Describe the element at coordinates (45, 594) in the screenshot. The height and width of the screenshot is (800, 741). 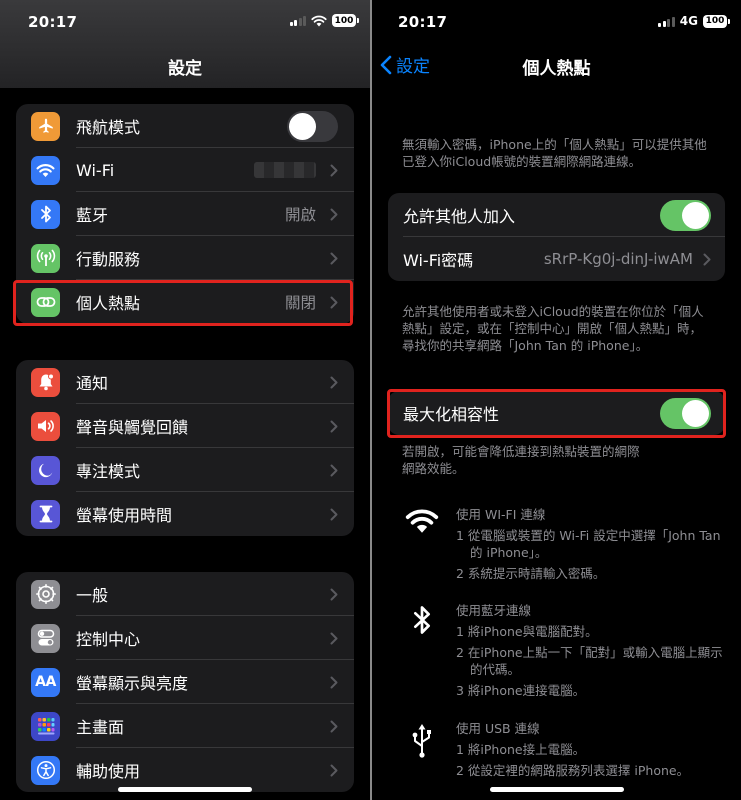
I see `gear-icon` at that location.